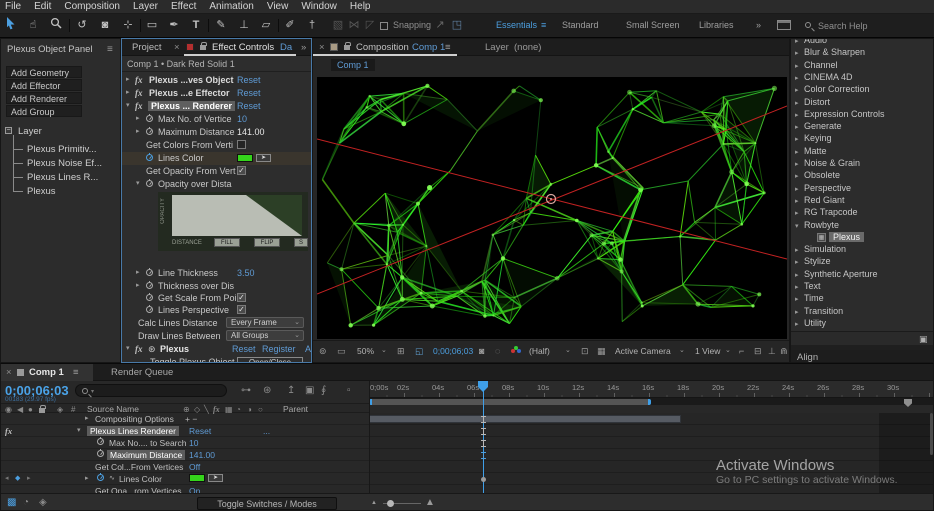 The height and width of the screenshot is (511, 934). I want to click on row-label-boxed: Maximum Distance, so click(146, 455).